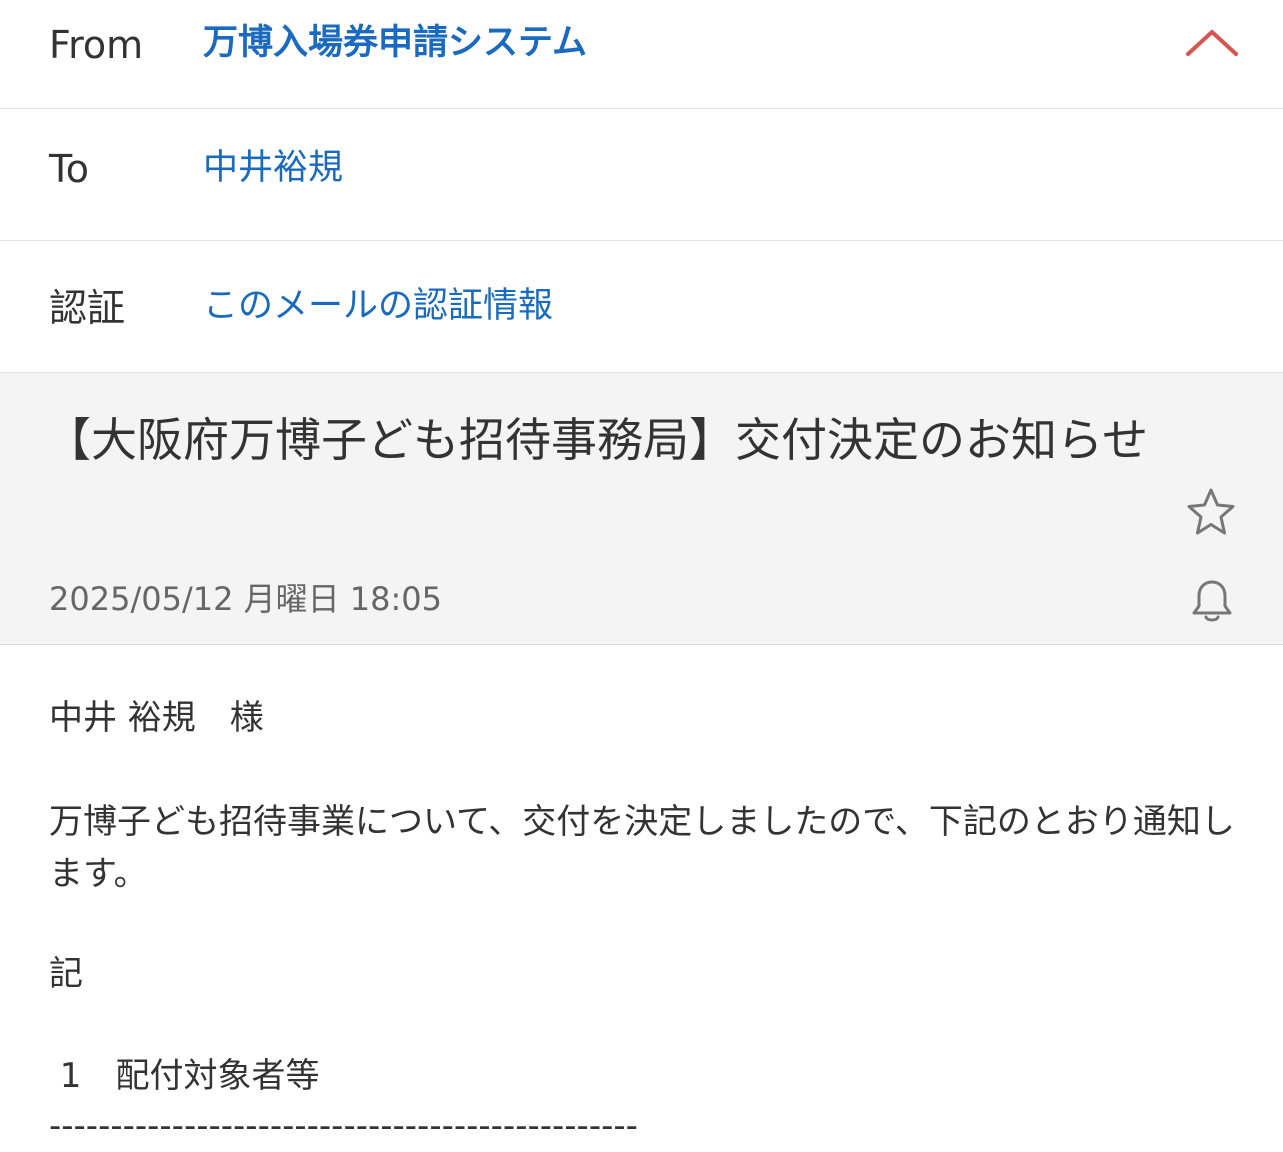 The width and height of the screenshot is (1283, 1152). I want to click on bell-icon, so click(1212, 601).